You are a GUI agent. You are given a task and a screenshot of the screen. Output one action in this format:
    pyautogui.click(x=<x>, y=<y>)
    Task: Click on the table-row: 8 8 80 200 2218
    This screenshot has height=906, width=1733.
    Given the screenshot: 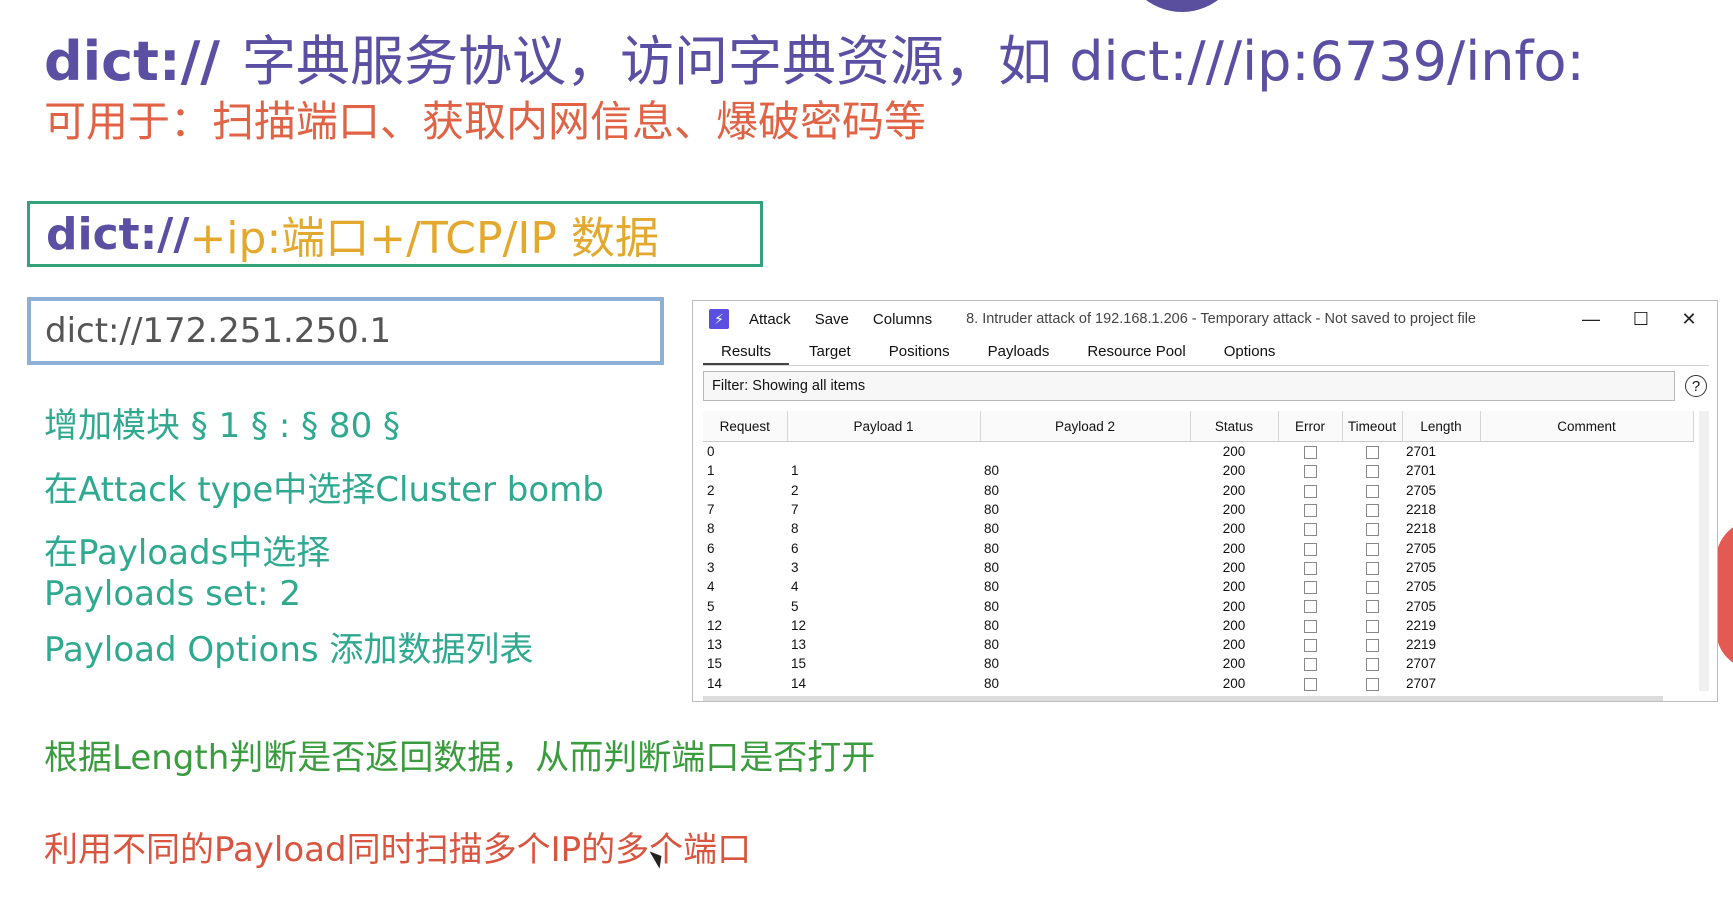 What is the action you would take?
    pyautogui.click(x=1198, y=528)
    